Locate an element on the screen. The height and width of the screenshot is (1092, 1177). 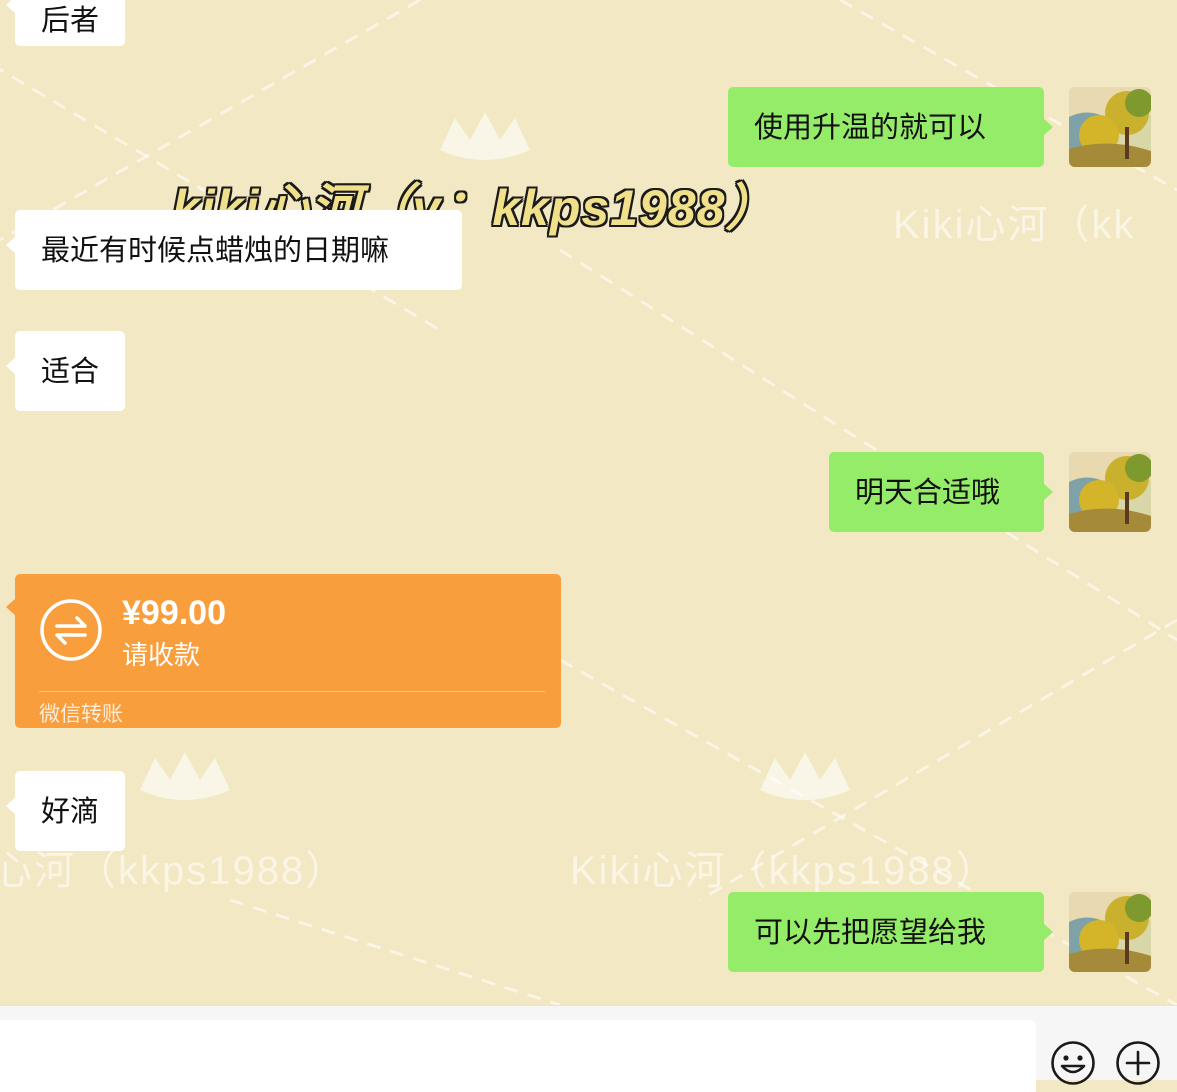
message-bubble-incoming: 最近有时候点蜡烛的日期嘛 is located at coordinates (234, 250).